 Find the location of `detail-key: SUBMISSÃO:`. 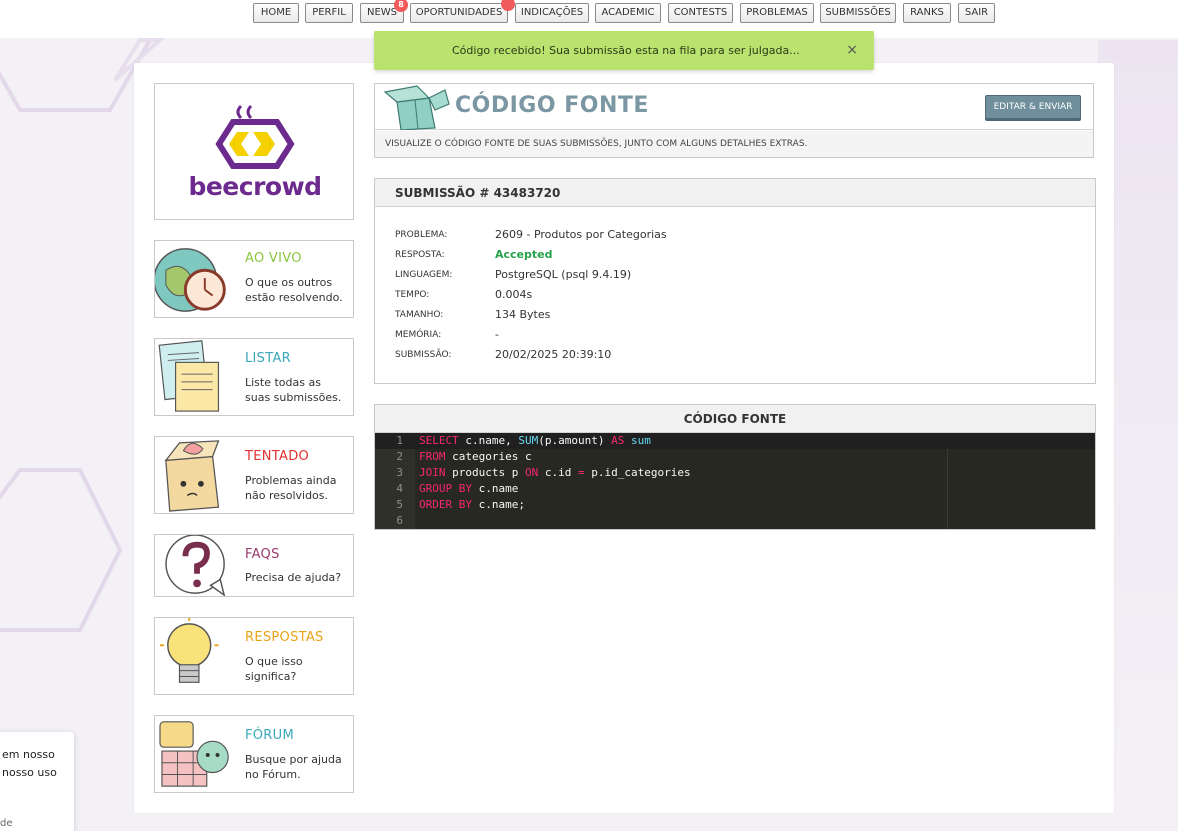

detail-key: SUBMISSÃO: is located at coordinates (423, 355).